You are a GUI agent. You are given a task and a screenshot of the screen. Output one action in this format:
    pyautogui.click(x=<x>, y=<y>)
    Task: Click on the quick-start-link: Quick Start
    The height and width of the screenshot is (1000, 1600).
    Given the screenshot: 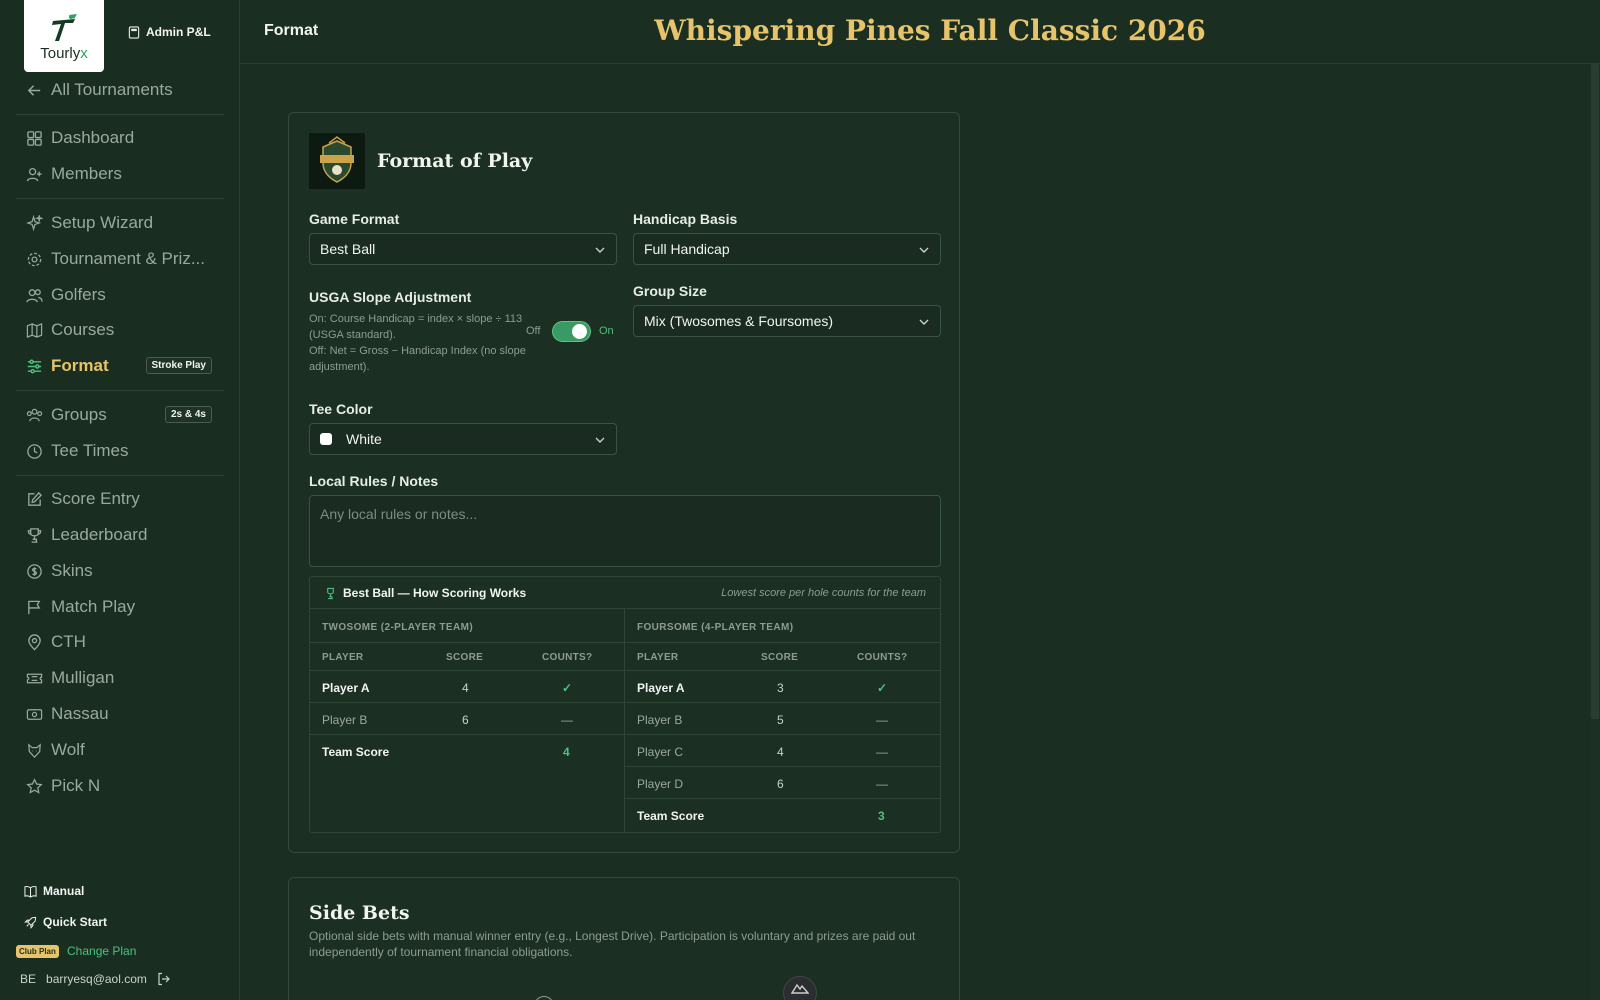 What is the action you would take?
    pyautogui.click(x=65, y=922)
    